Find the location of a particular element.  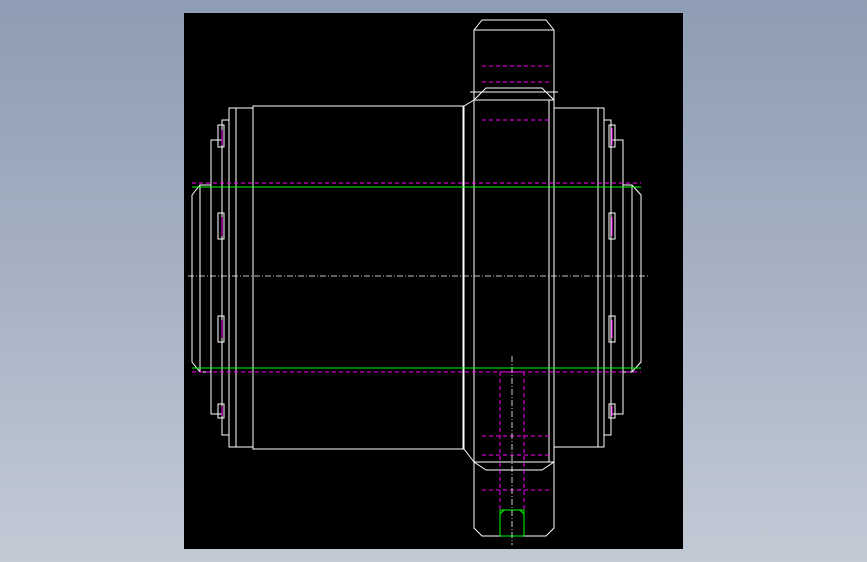

left-end-cap is located at coordinates (222, 277).